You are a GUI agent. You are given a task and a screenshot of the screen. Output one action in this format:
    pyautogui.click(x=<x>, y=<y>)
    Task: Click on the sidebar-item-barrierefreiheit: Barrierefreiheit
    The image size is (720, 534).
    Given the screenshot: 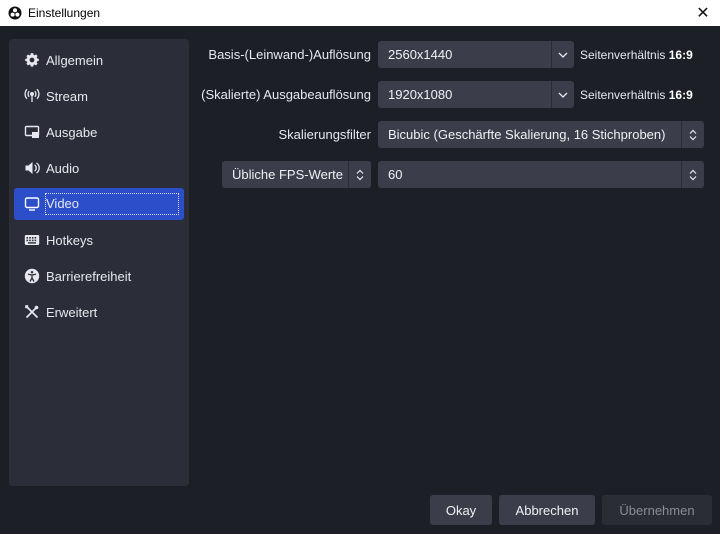 What is the action you would take?
    pyautogui.click(x=99, y=276)
    